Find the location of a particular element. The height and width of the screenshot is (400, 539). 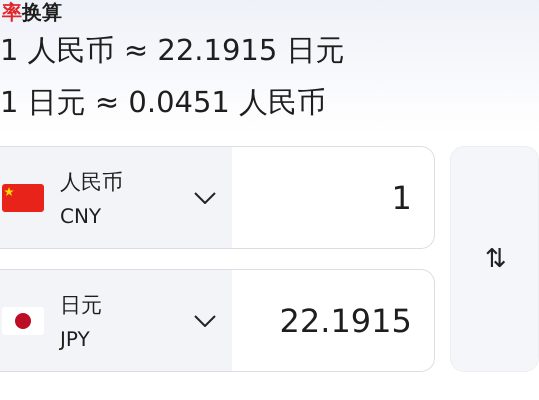

currency-name: 人民币 is located at coordinates (92, 182).